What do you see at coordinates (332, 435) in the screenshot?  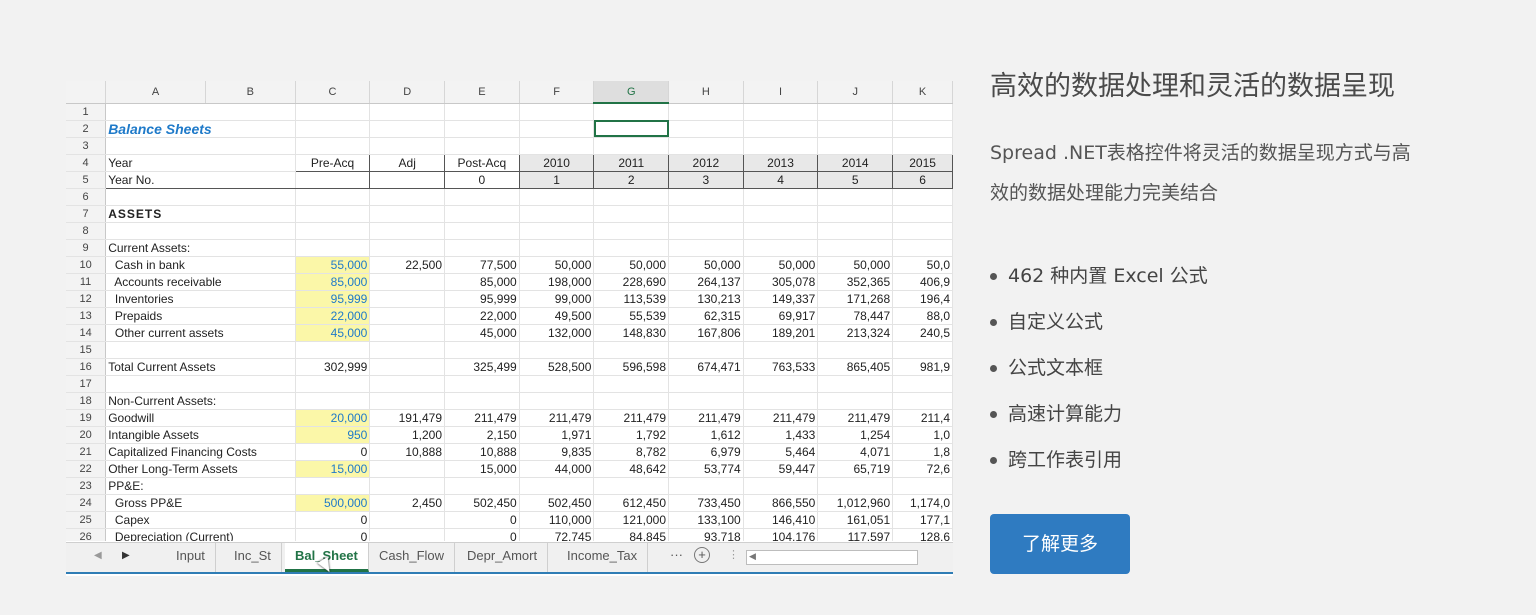 I see `data-cell: 950` at bounding box center [332, 435].